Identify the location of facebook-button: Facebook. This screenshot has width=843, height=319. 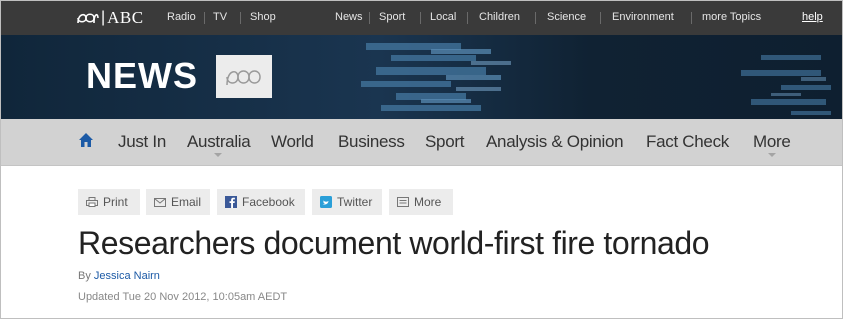
(261, 202).